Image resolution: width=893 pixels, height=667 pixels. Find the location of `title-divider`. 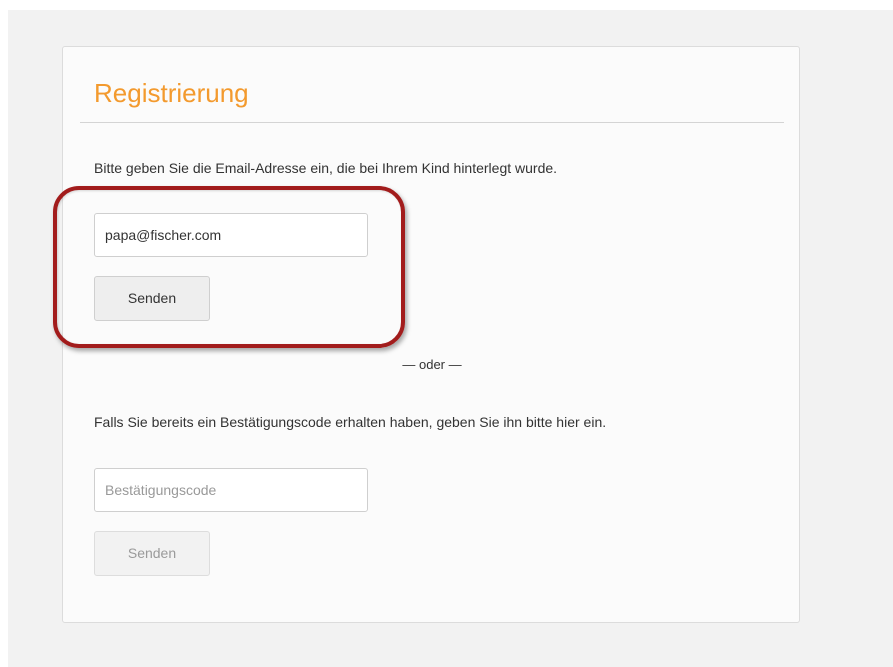

title-divider is located at coordinates (432, 122).